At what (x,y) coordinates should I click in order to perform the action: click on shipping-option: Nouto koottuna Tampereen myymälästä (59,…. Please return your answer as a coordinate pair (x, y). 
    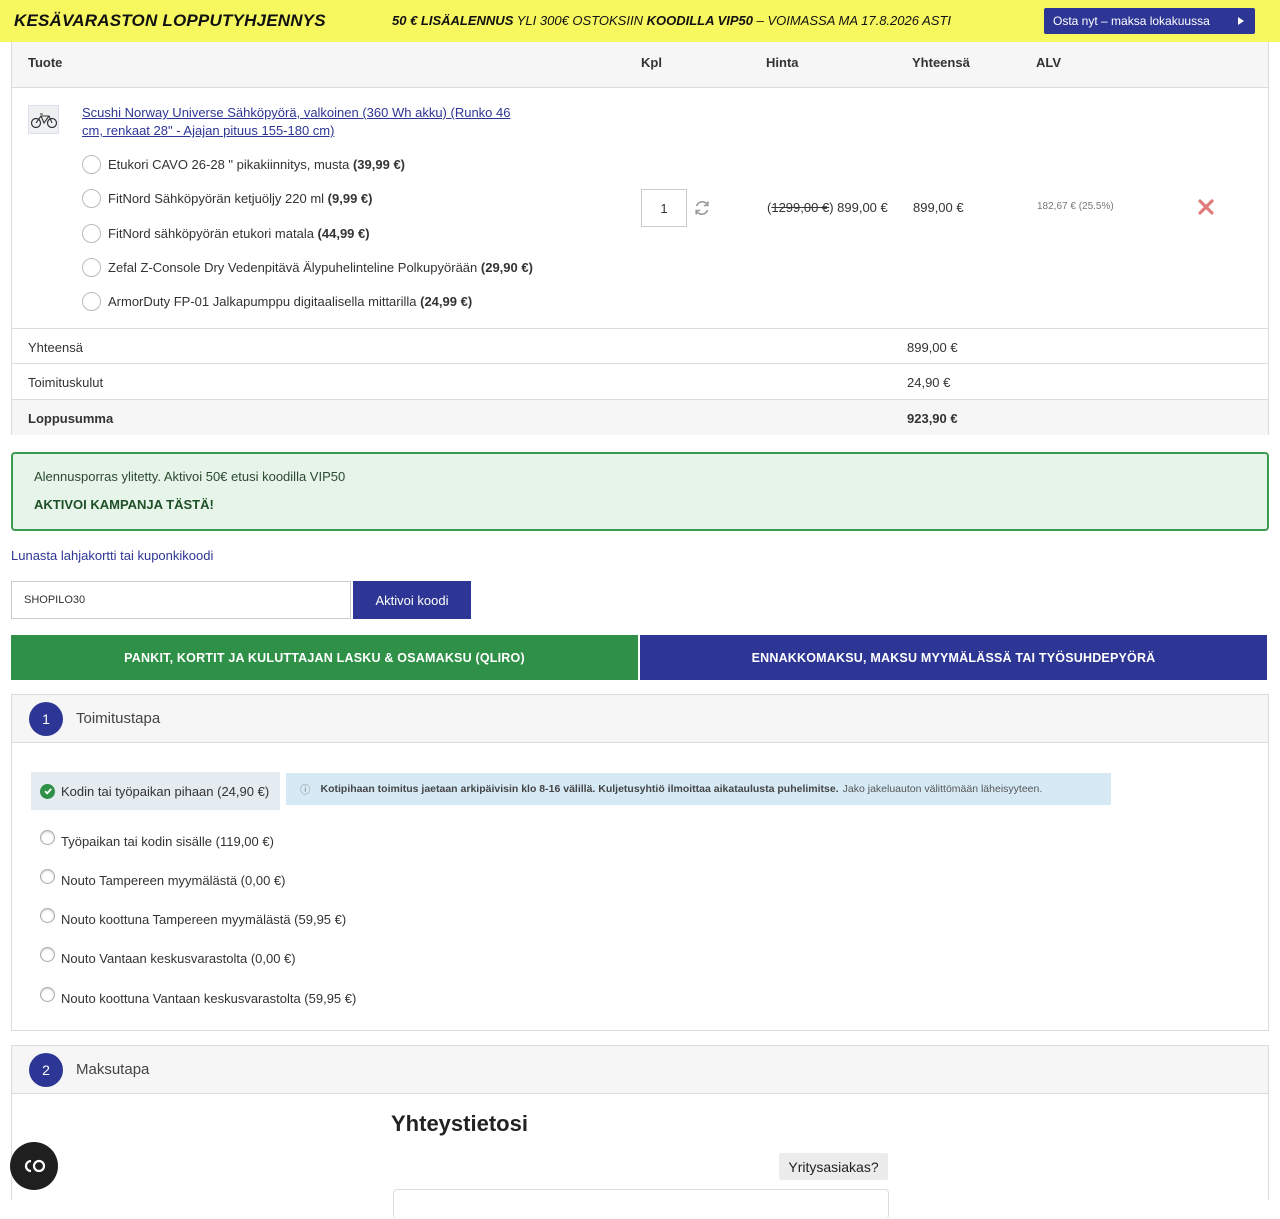
    Looking at the image, I should click on (193, 918).